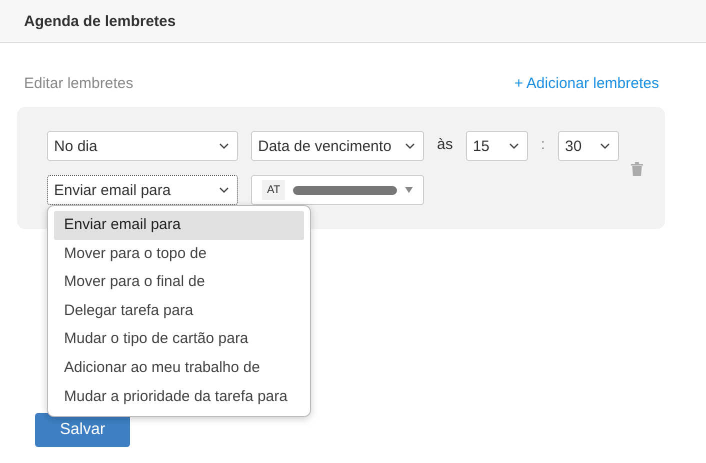  What do you see at coordinates (274, 190) in the screenshot?
I see `avatar-initials: AT` at bounding box center [274, 190].